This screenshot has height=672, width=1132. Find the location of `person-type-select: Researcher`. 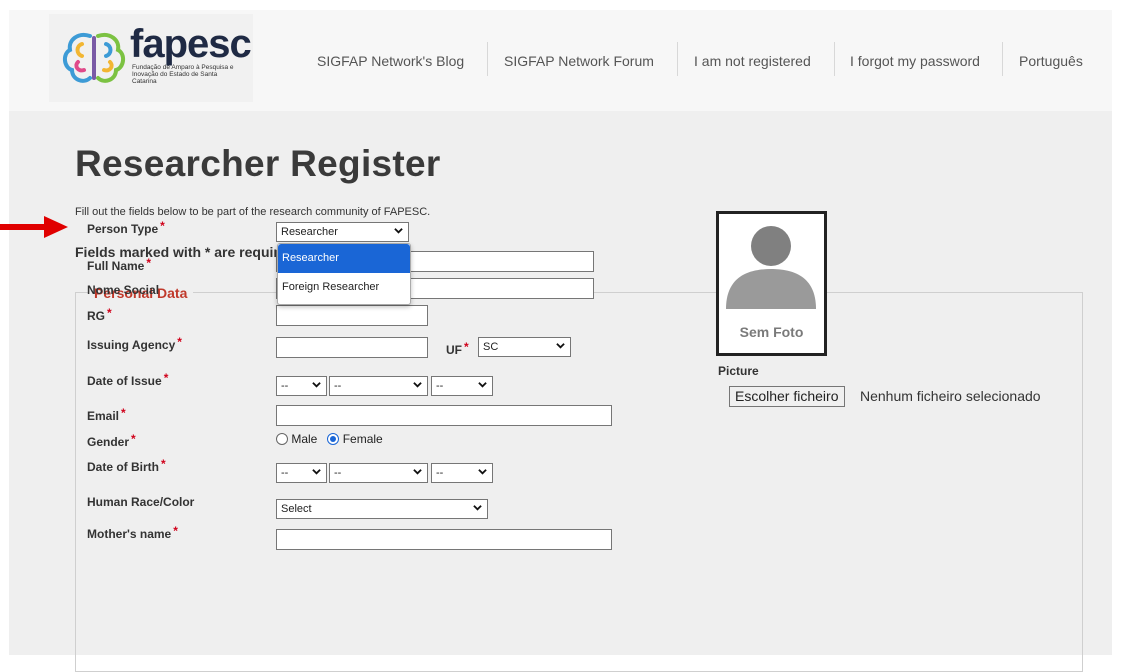

person-type-select: Researcher is located at coordinates (342, 232).